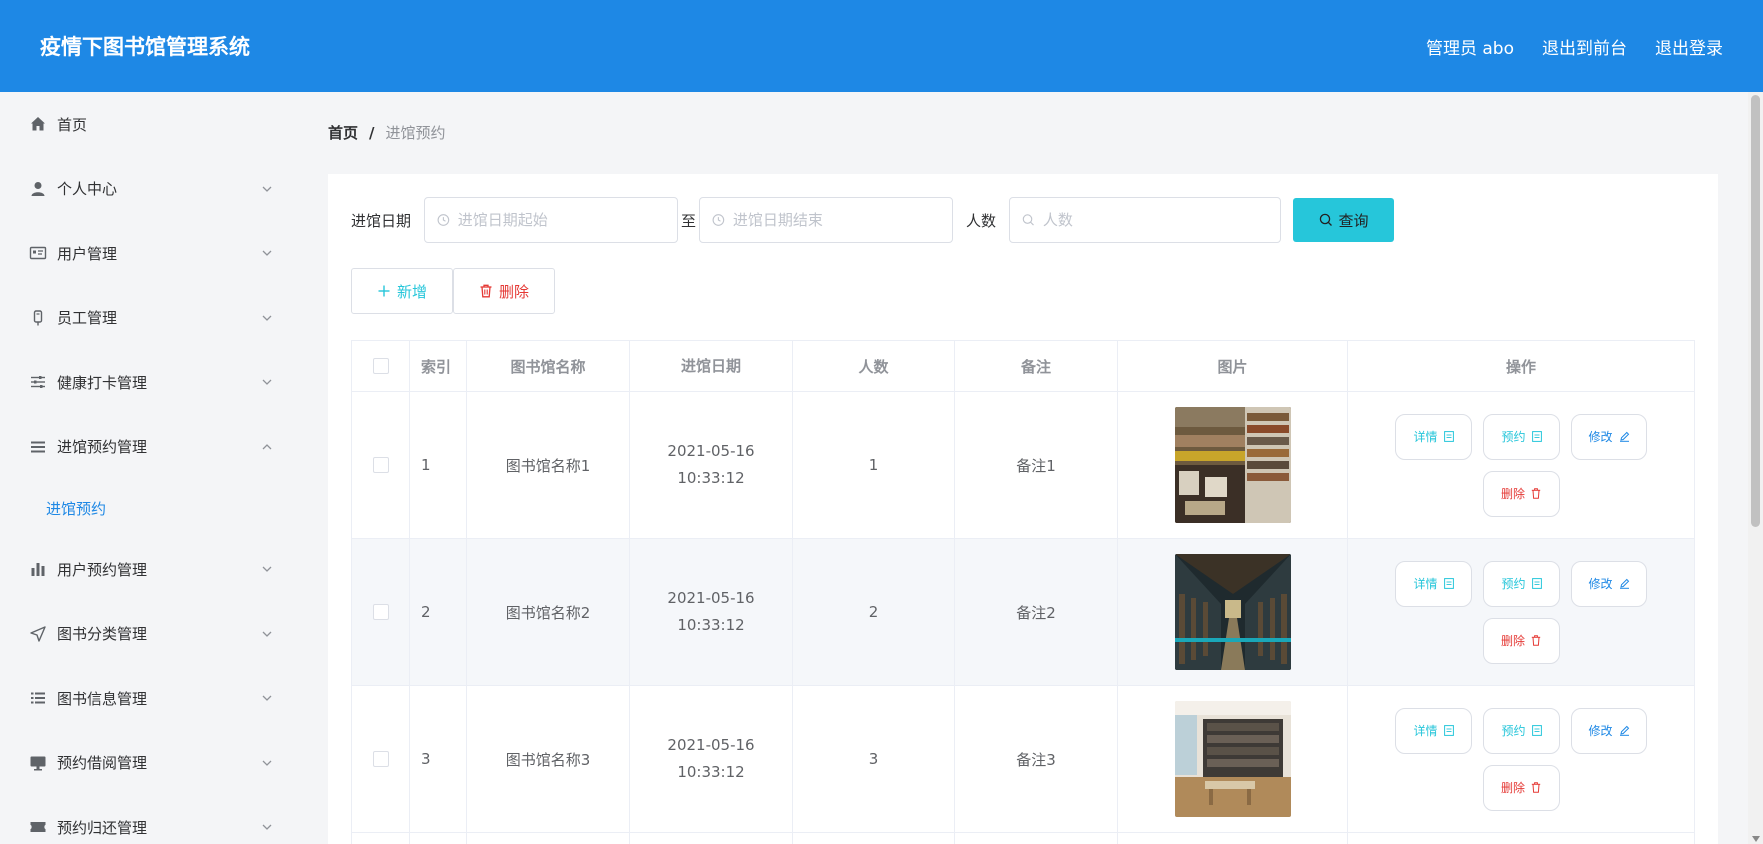 This screenshot has height=844, width=1763. Describe the element at coordinates (1344, 220) in the screenshot. I see `query-button: 查询` at that location.